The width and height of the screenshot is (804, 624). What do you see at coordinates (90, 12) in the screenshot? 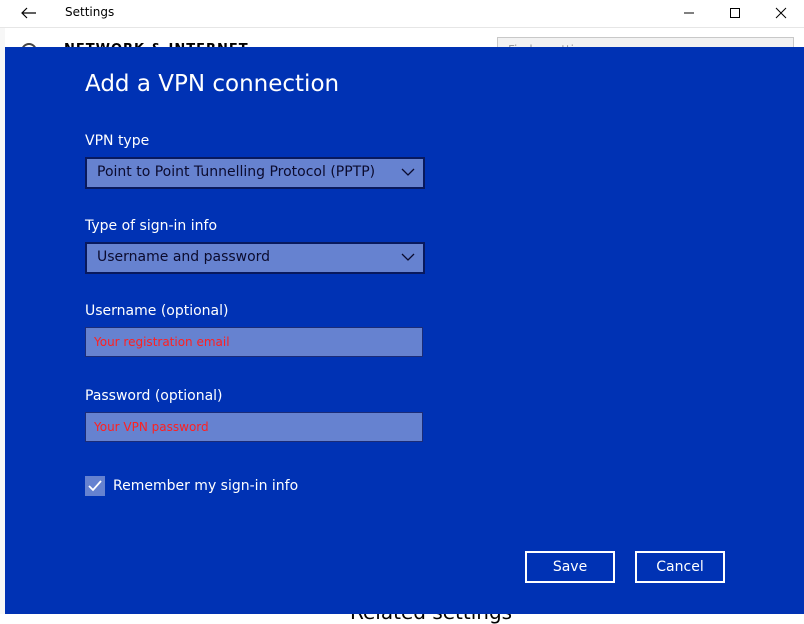
I see `window-title: Settings` at bounding box center [90, 12].